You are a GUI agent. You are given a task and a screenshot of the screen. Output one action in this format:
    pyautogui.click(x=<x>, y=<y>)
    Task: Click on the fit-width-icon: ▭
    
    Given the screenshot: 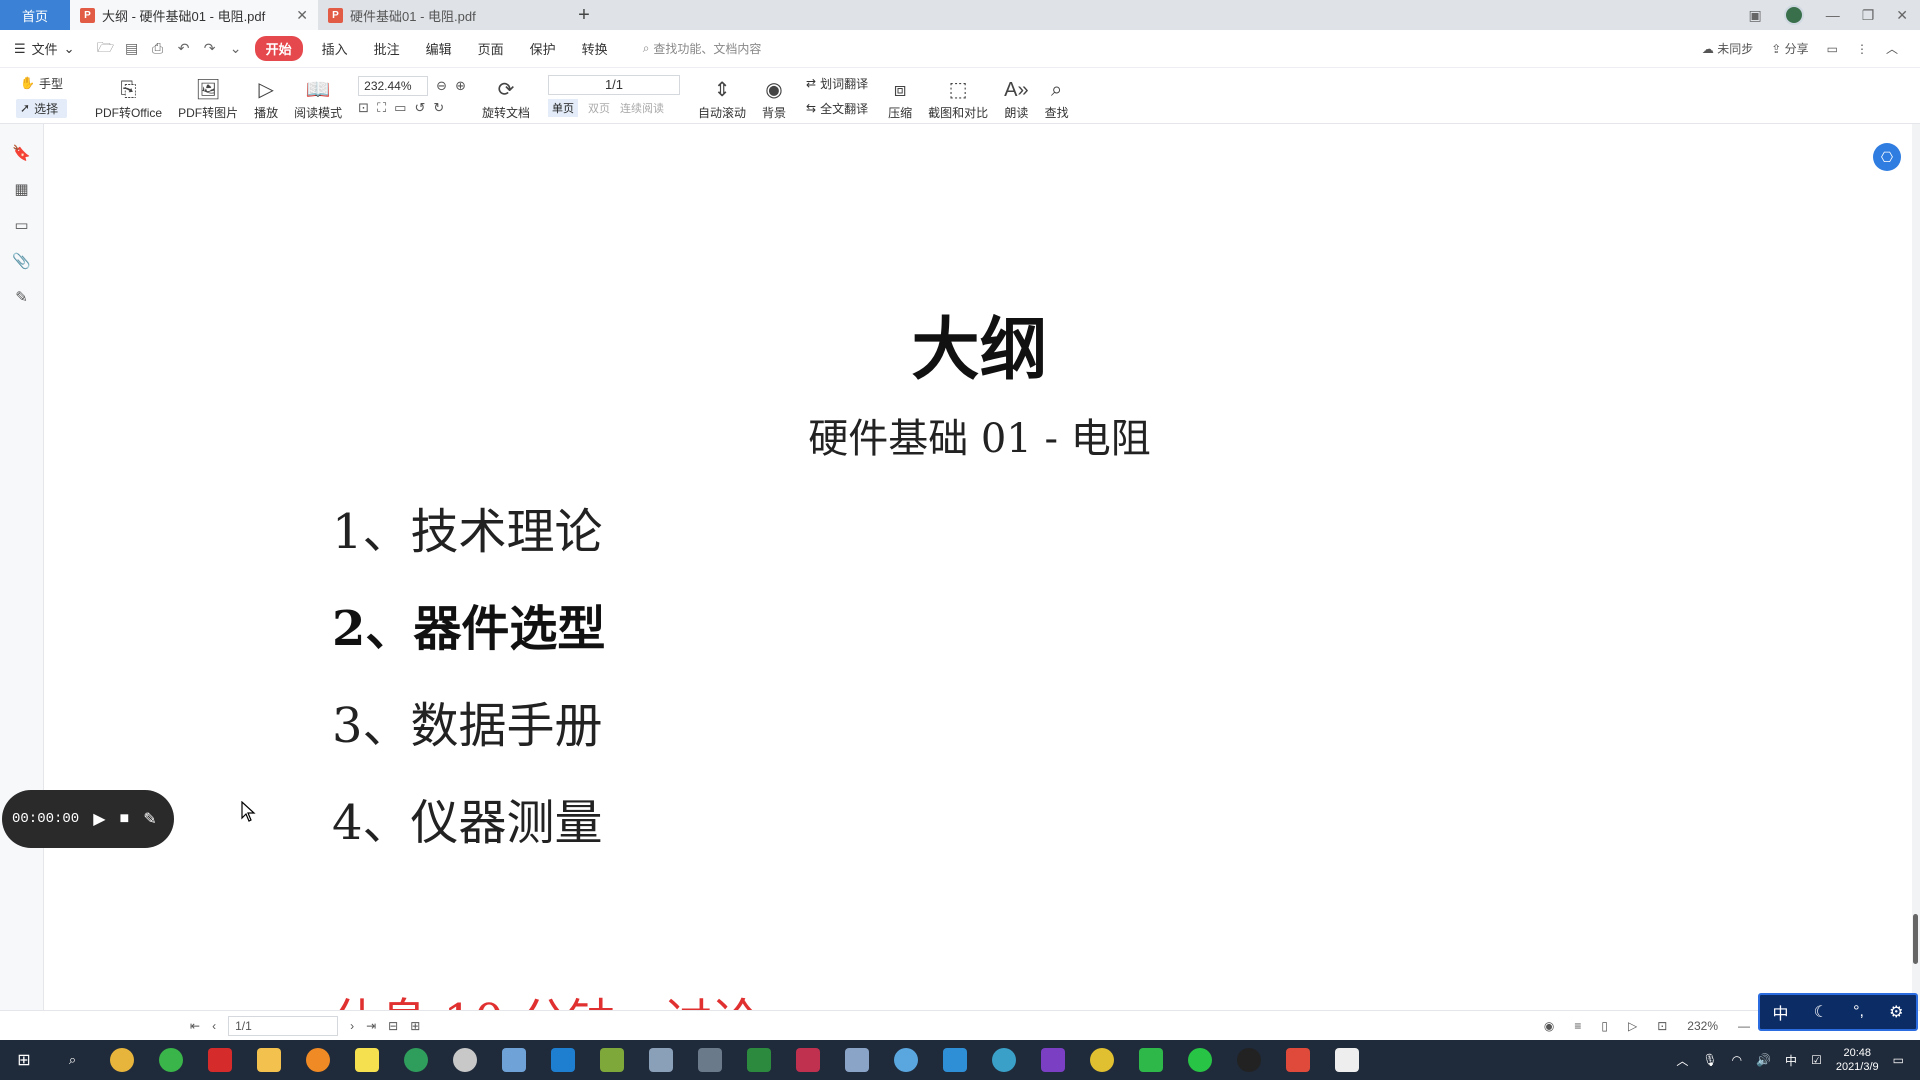 What is the action you would take?
    pyautogui.click(x=400, y=108)
    